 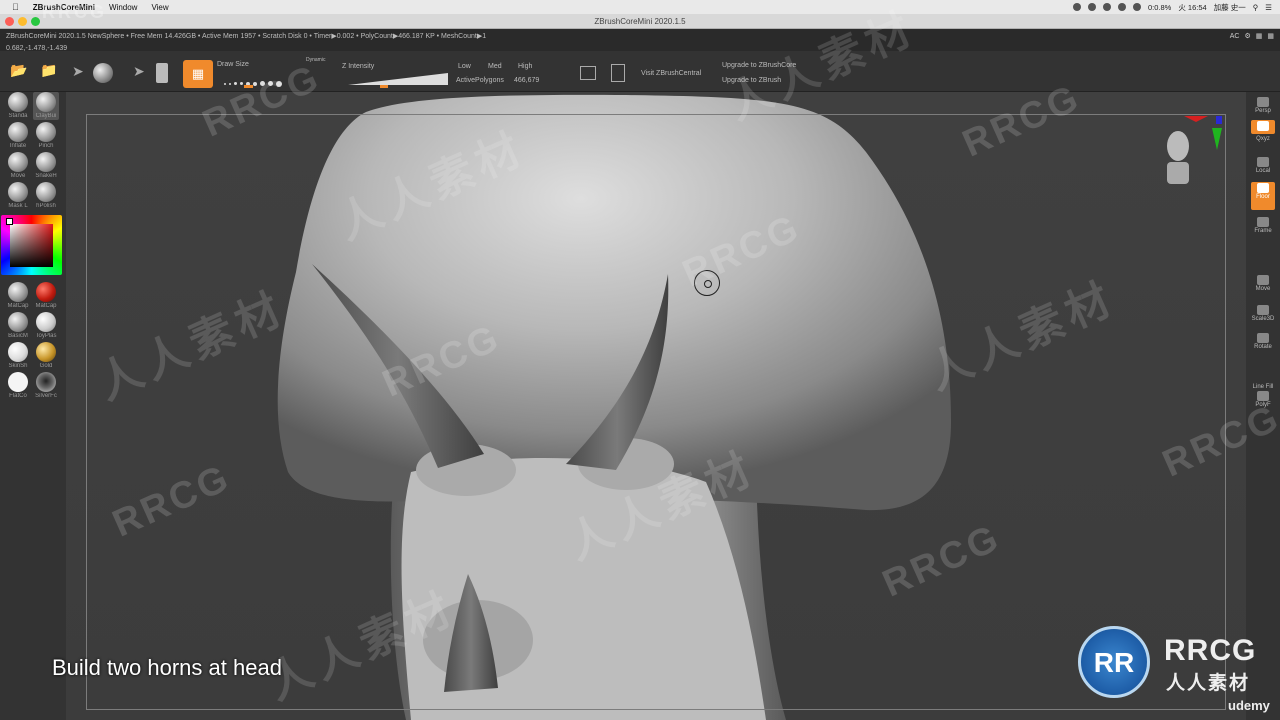 What do you see at coordinates (1234, 36) in the screenshot?
I see `ac-label: AC` at bounding box center [1234, 36].